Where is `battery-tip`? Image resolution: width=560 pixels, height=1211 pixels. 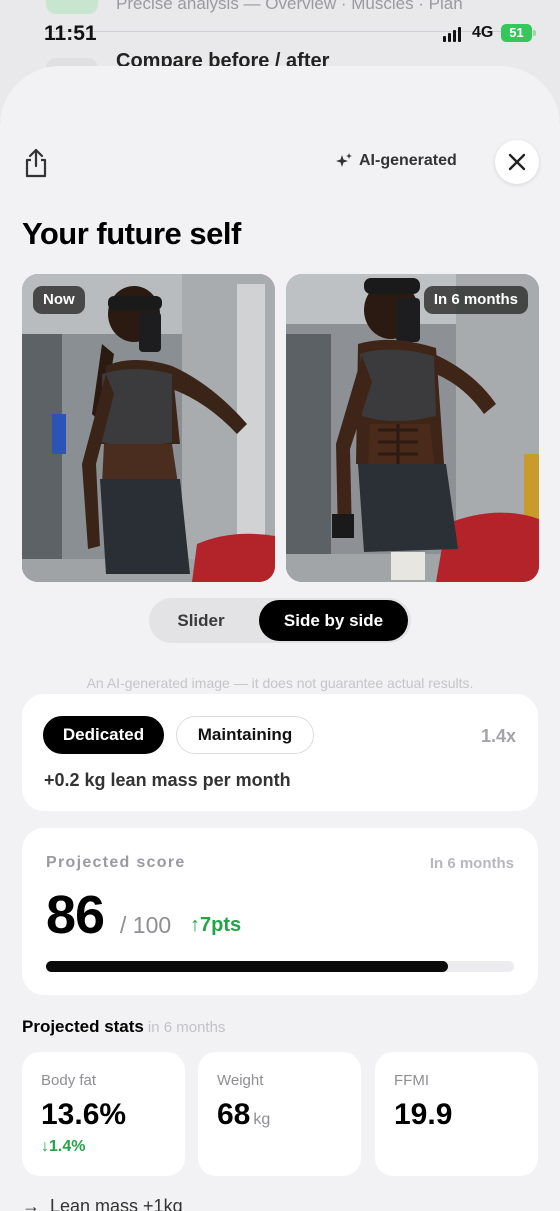 battery-tip is located at coordinates (534, 33).